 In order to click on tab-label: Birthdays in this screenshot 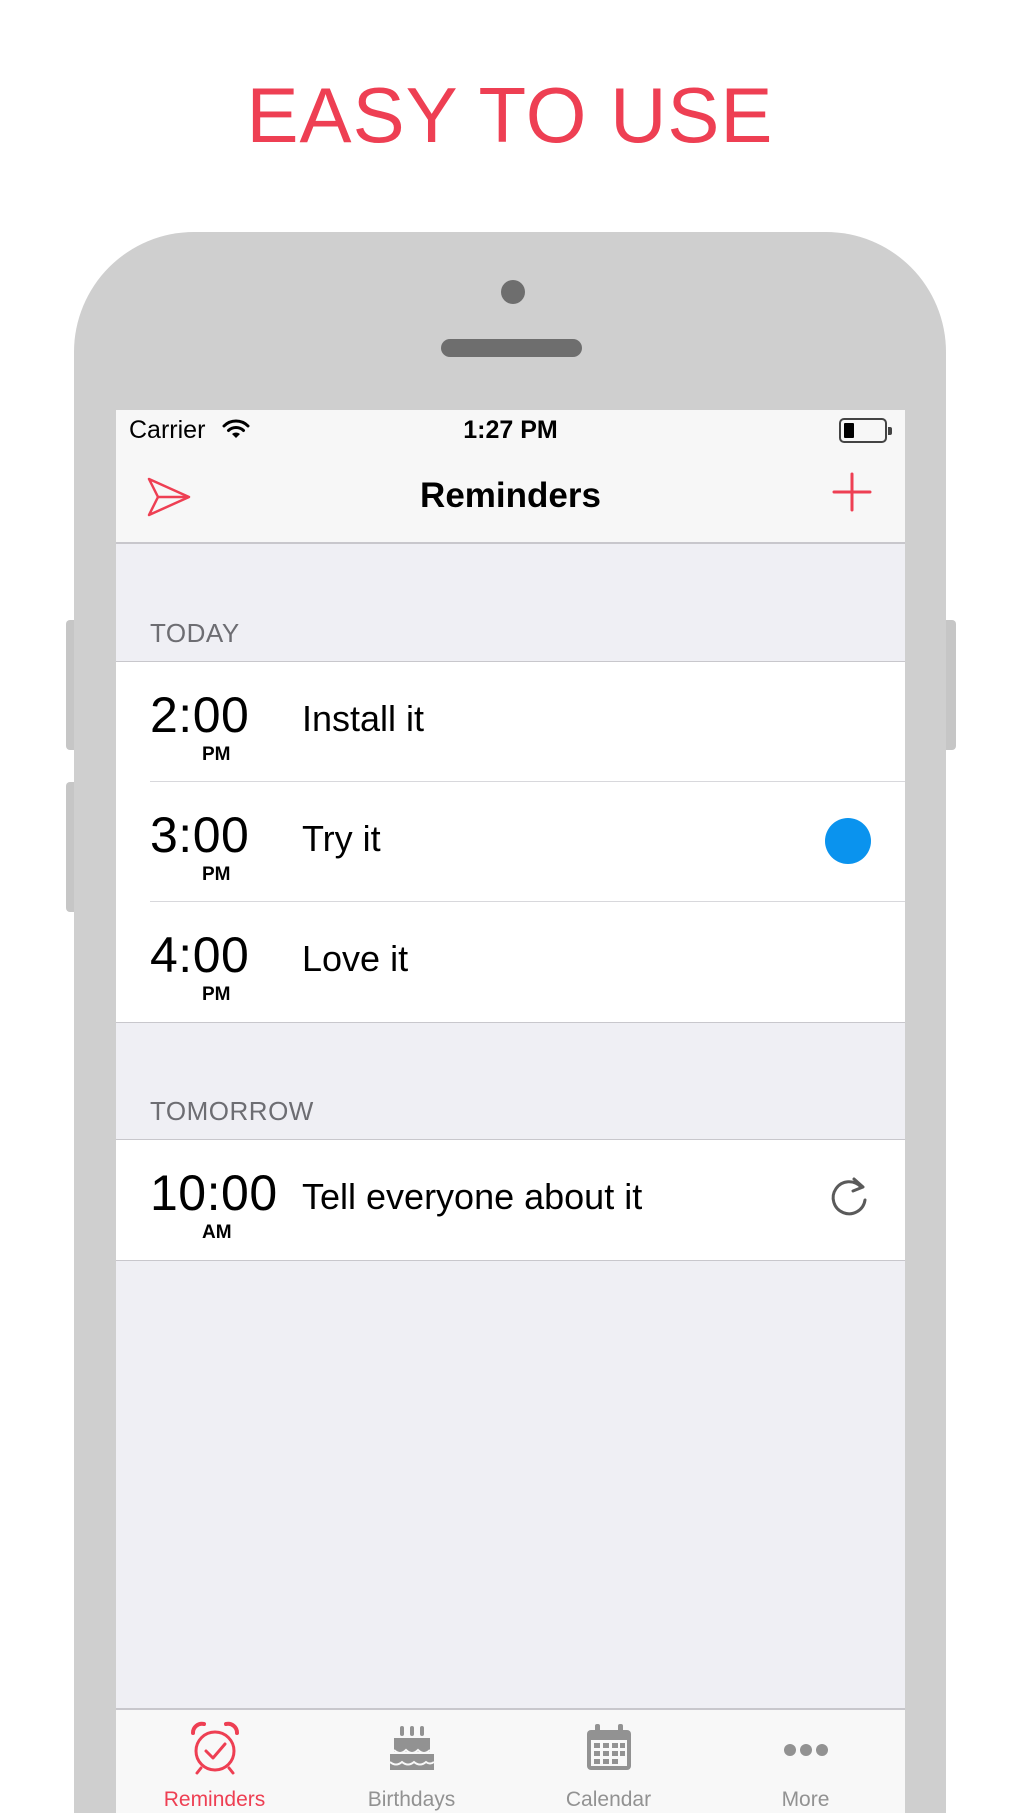, I will do `click(411, 1799)`.